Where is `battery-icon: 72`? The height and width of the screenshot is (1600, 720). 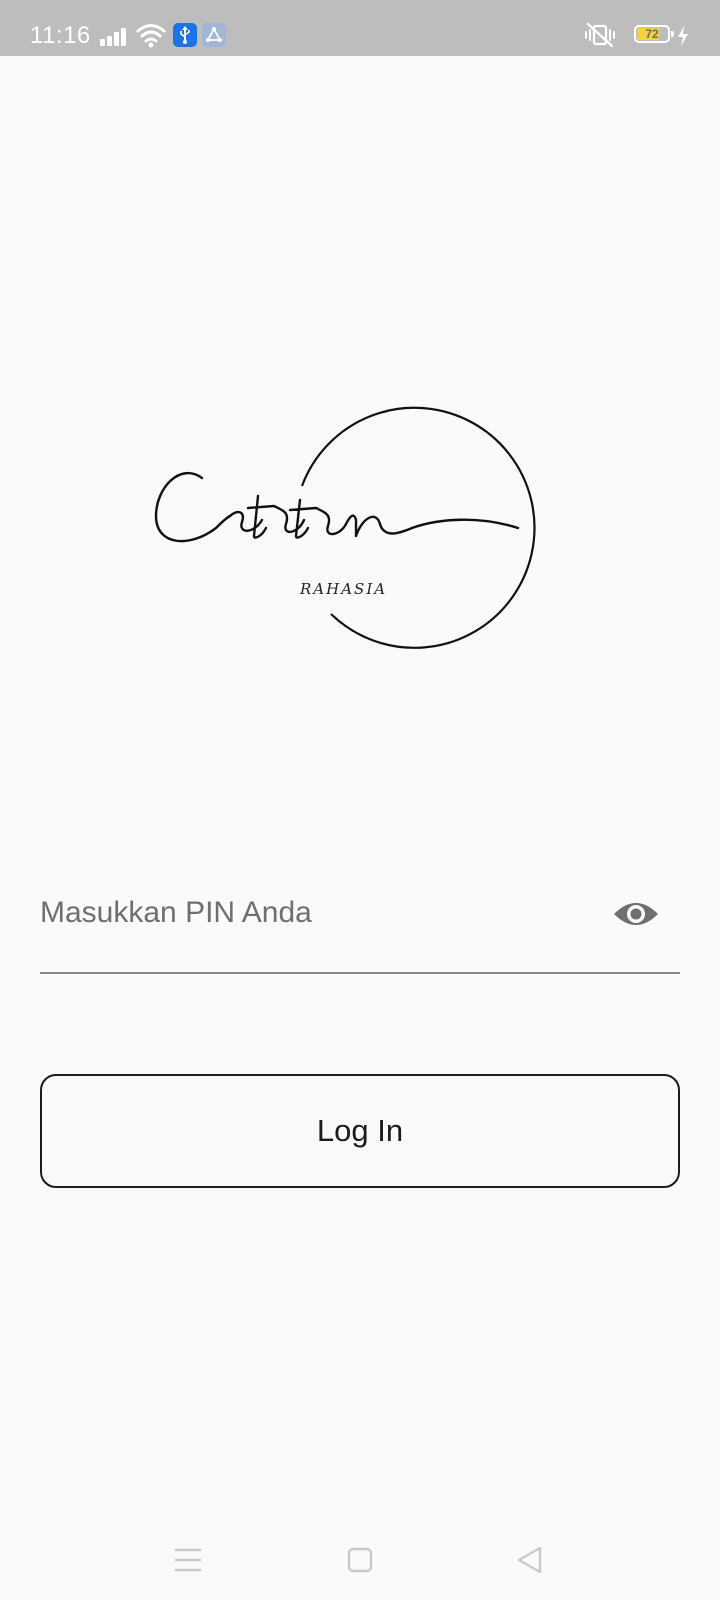
battery-icon: 72 is located at coordinates (654, 34).